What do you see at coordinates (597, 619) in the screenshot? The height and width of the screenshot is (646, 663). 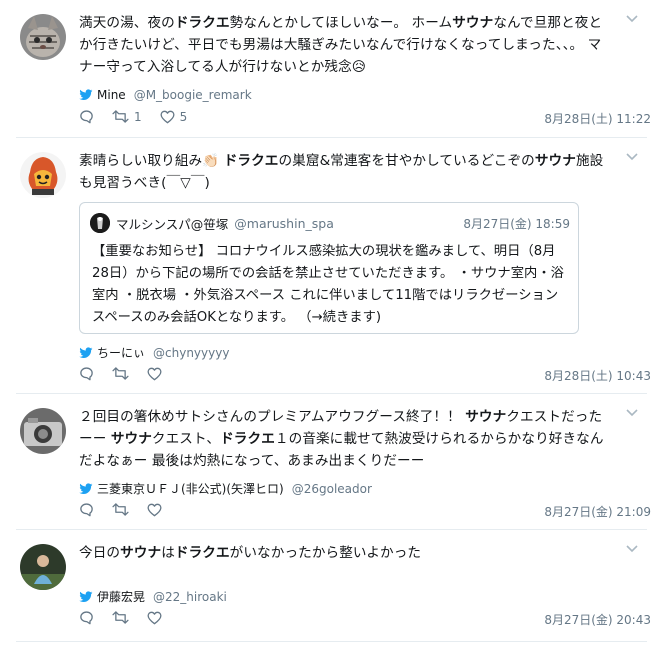 I see `tweet-date: 8月27日(金) 20:43` at bounding box center [597, 619].